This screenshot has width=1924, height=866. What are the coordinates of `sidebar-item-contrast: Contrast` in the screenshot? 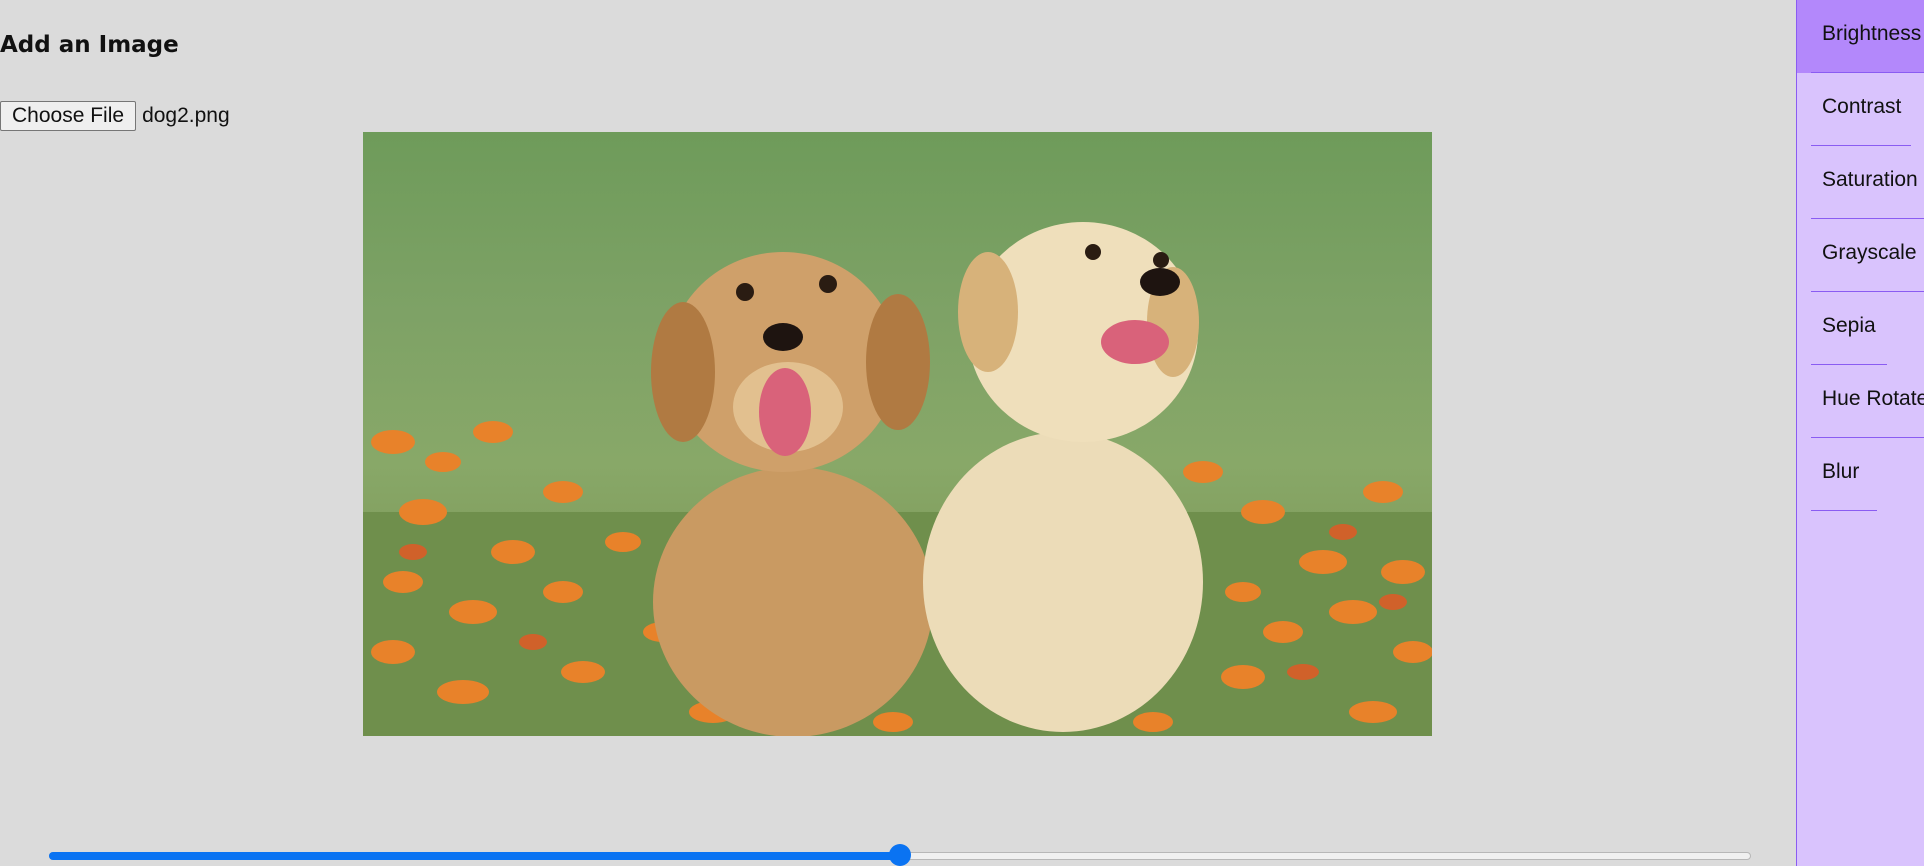 It's located at (1860, 109).